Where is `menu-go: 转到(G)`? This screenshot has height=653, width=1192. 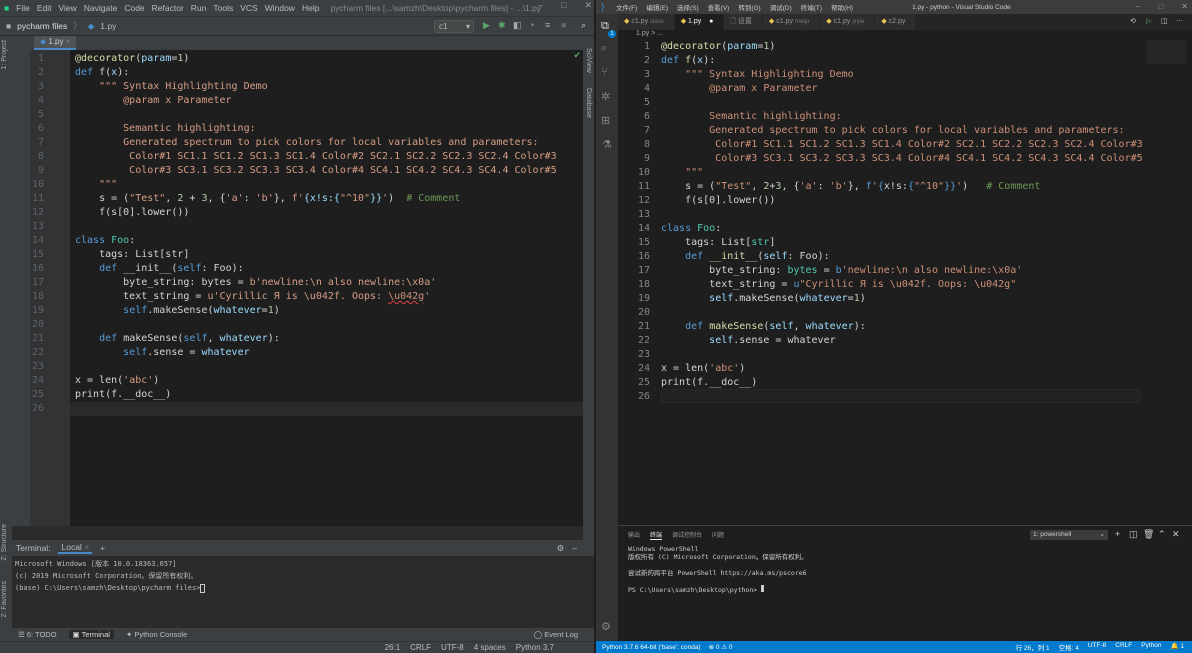 menu-go: 转到(G) is located at coordinates (749, 7).